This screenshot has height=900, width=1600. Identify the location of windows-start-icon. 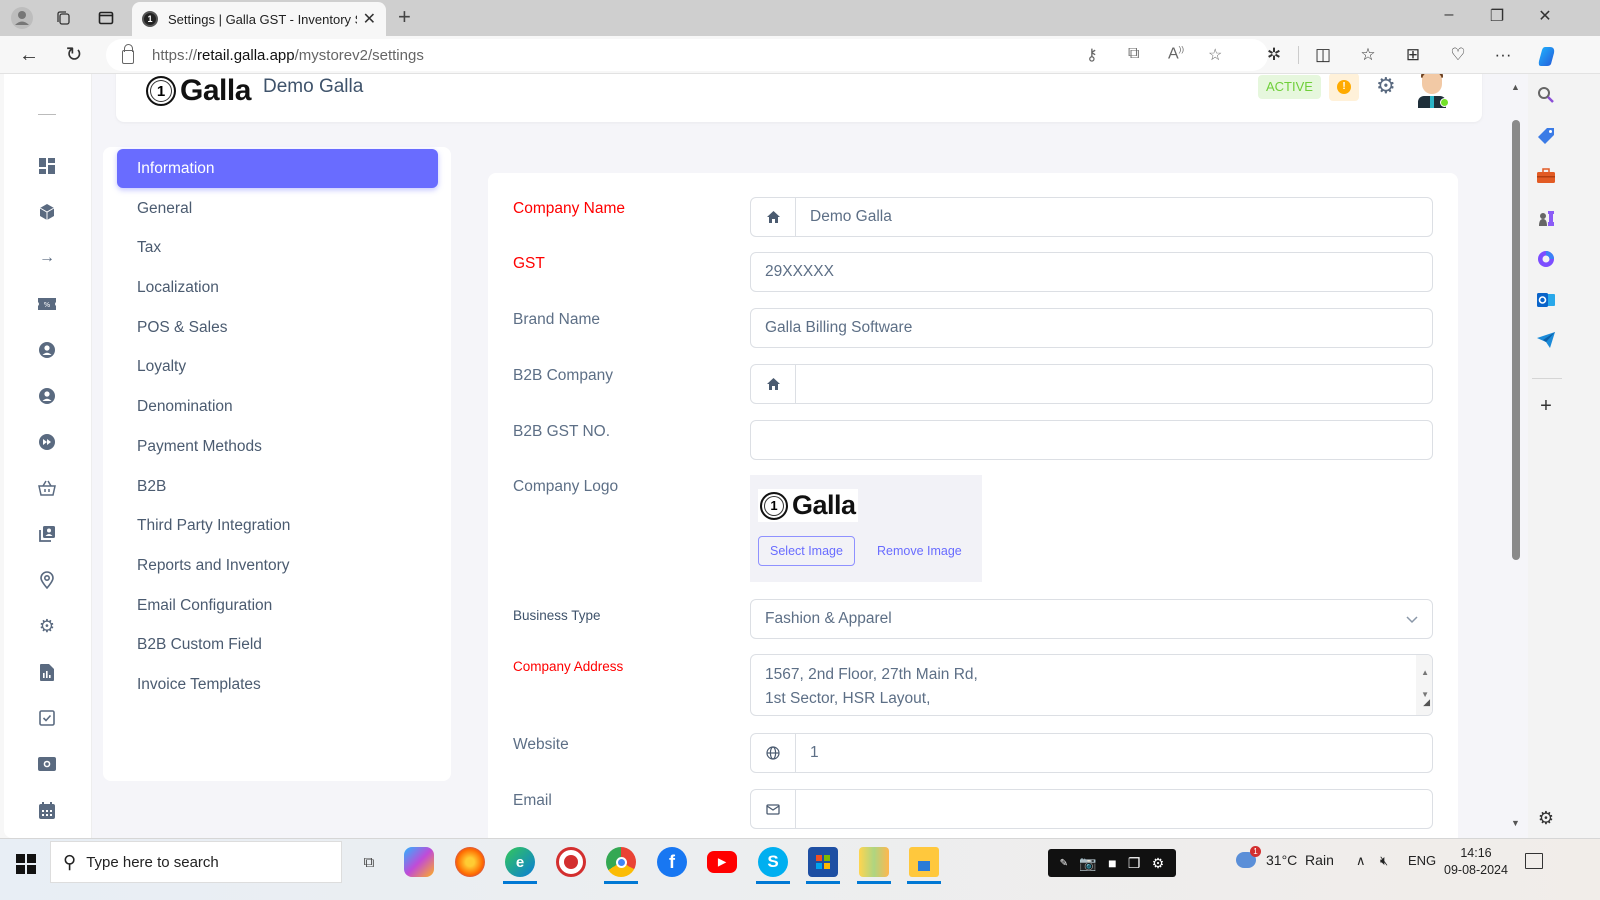
(26, 864).